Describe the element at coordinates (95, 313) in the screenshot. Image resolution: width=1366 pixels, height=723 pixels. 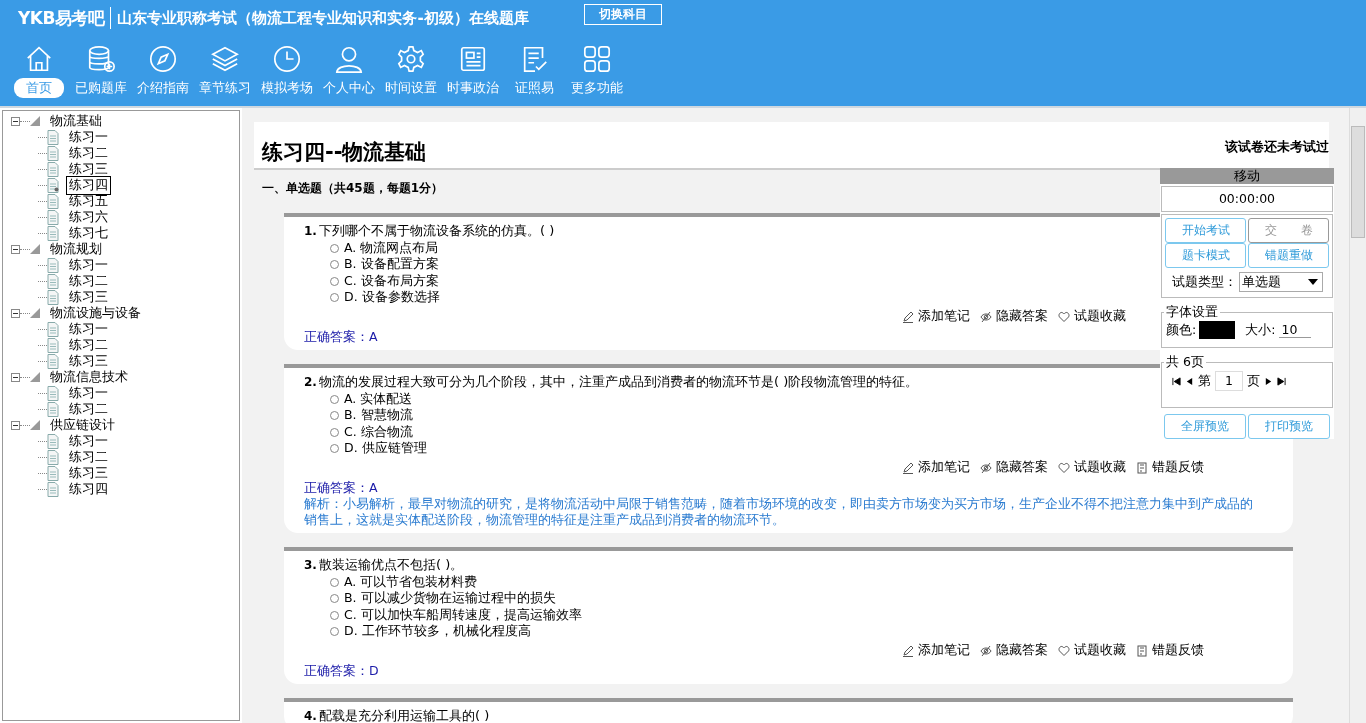
I see `tree-group-label: 物流设施与设备` at that location.